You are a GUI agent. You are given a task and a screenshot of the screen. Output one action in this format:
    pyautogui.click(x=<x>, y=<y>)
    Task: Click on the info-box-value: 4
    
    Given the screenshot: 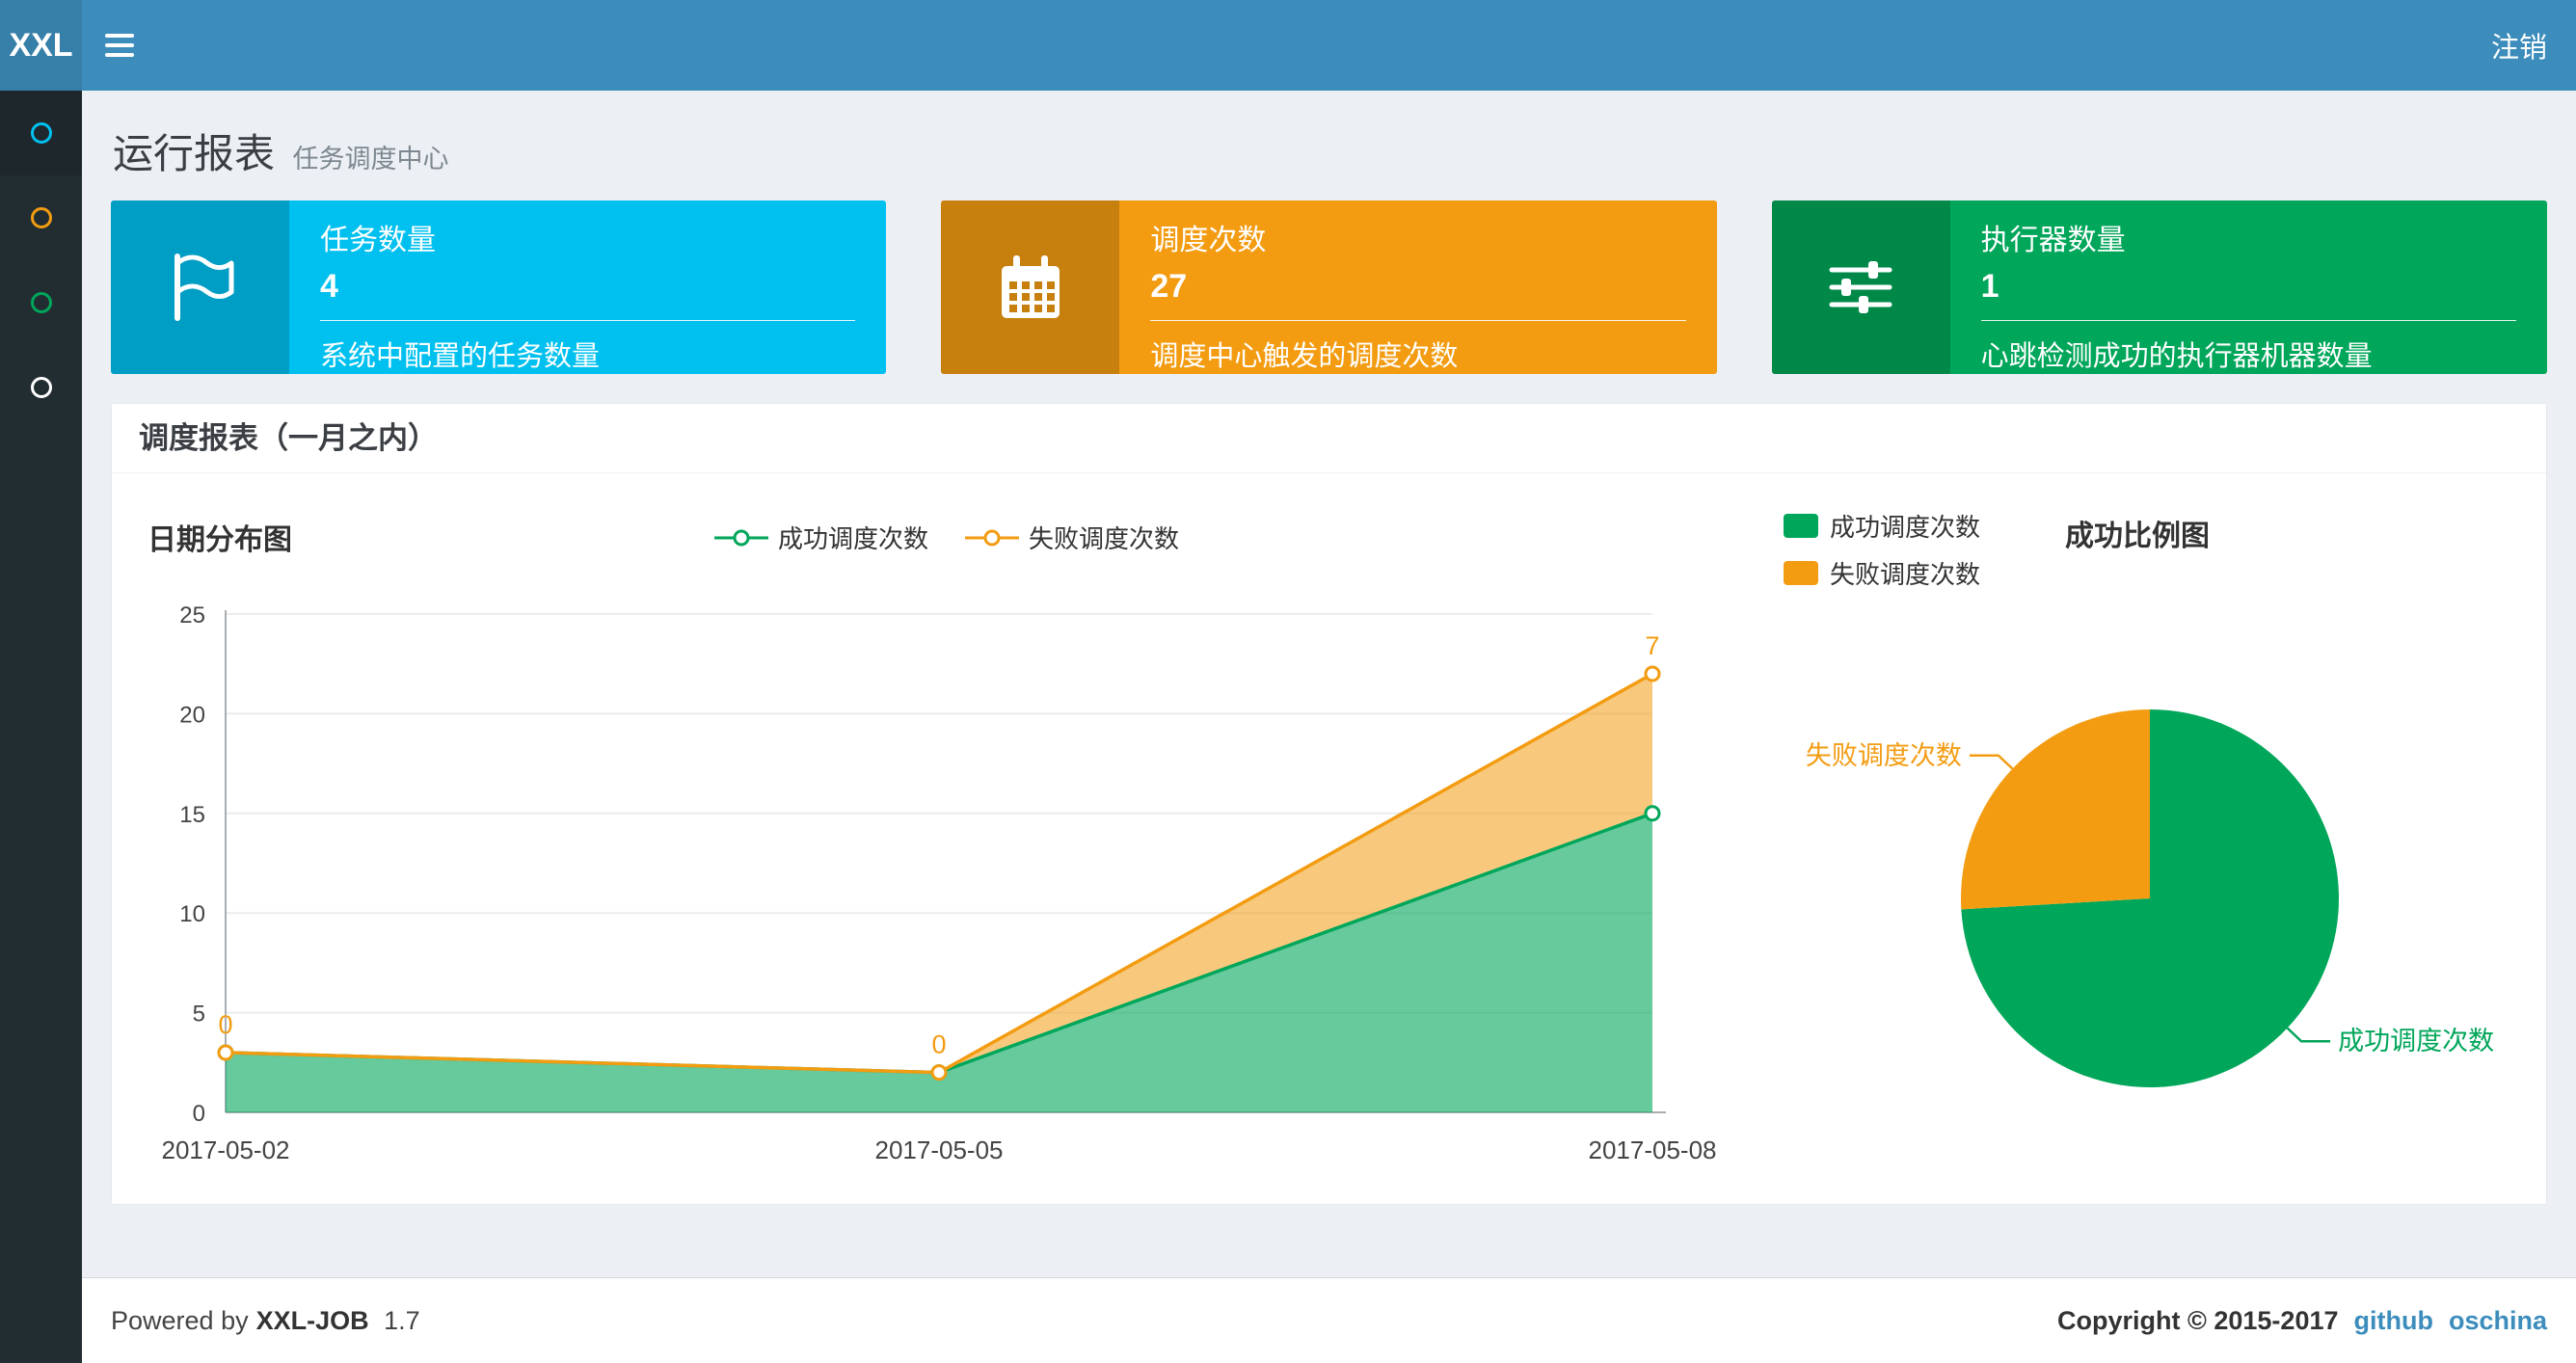 What is the action you would take?
    pyautogui.click(x=329, y=286)
    